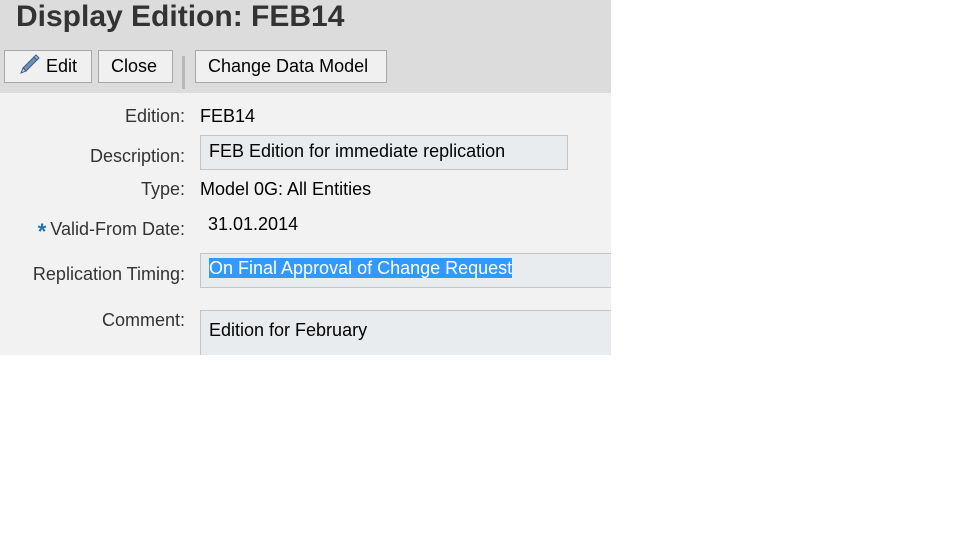 The image size is (960, 540). What do you see at coordinates (117, 229) in the screenshot?
I see `valid-from-label-text: Valid-From Date:` at bounding box center [117, 229].